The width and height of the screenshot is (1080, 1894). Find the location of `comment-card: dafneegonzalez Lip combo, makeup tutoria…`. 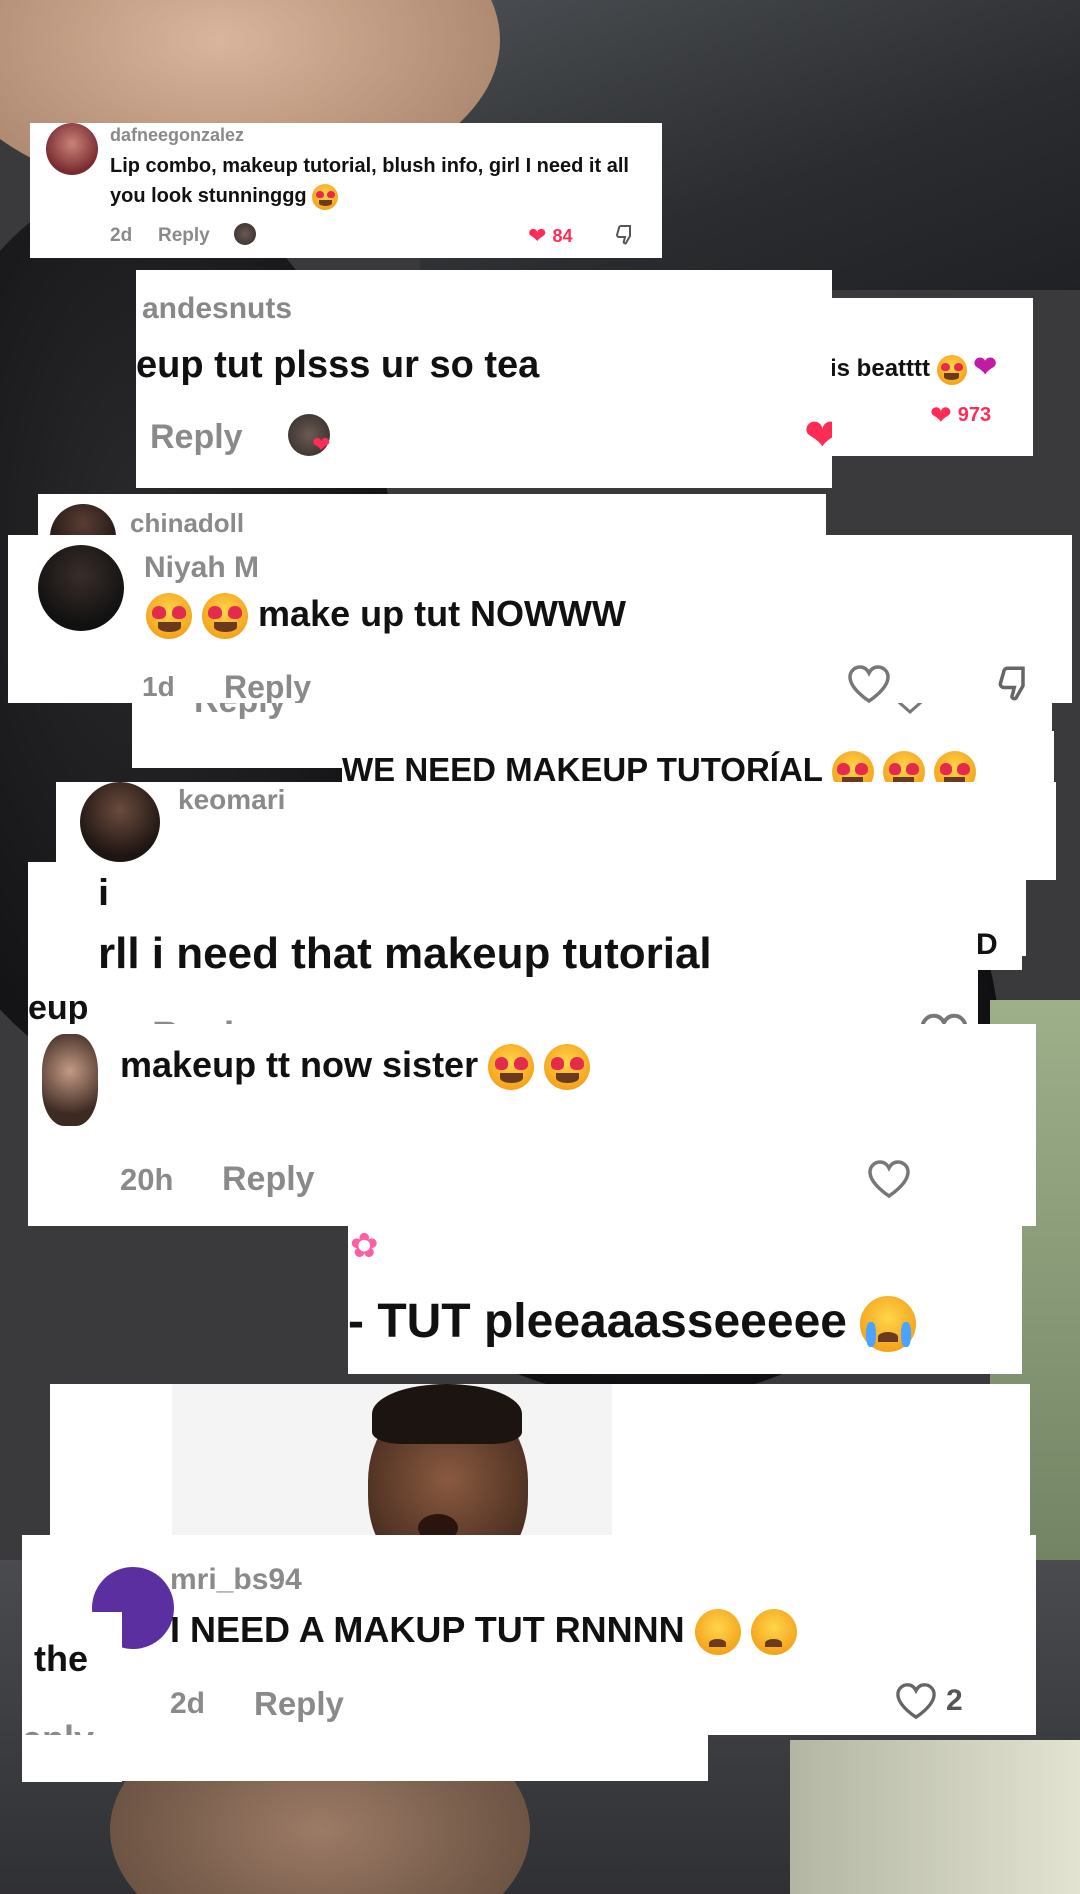

comment-card: dafneegonzalez Lip combo, makeup tutoria… is located at coordinates (346, 190).